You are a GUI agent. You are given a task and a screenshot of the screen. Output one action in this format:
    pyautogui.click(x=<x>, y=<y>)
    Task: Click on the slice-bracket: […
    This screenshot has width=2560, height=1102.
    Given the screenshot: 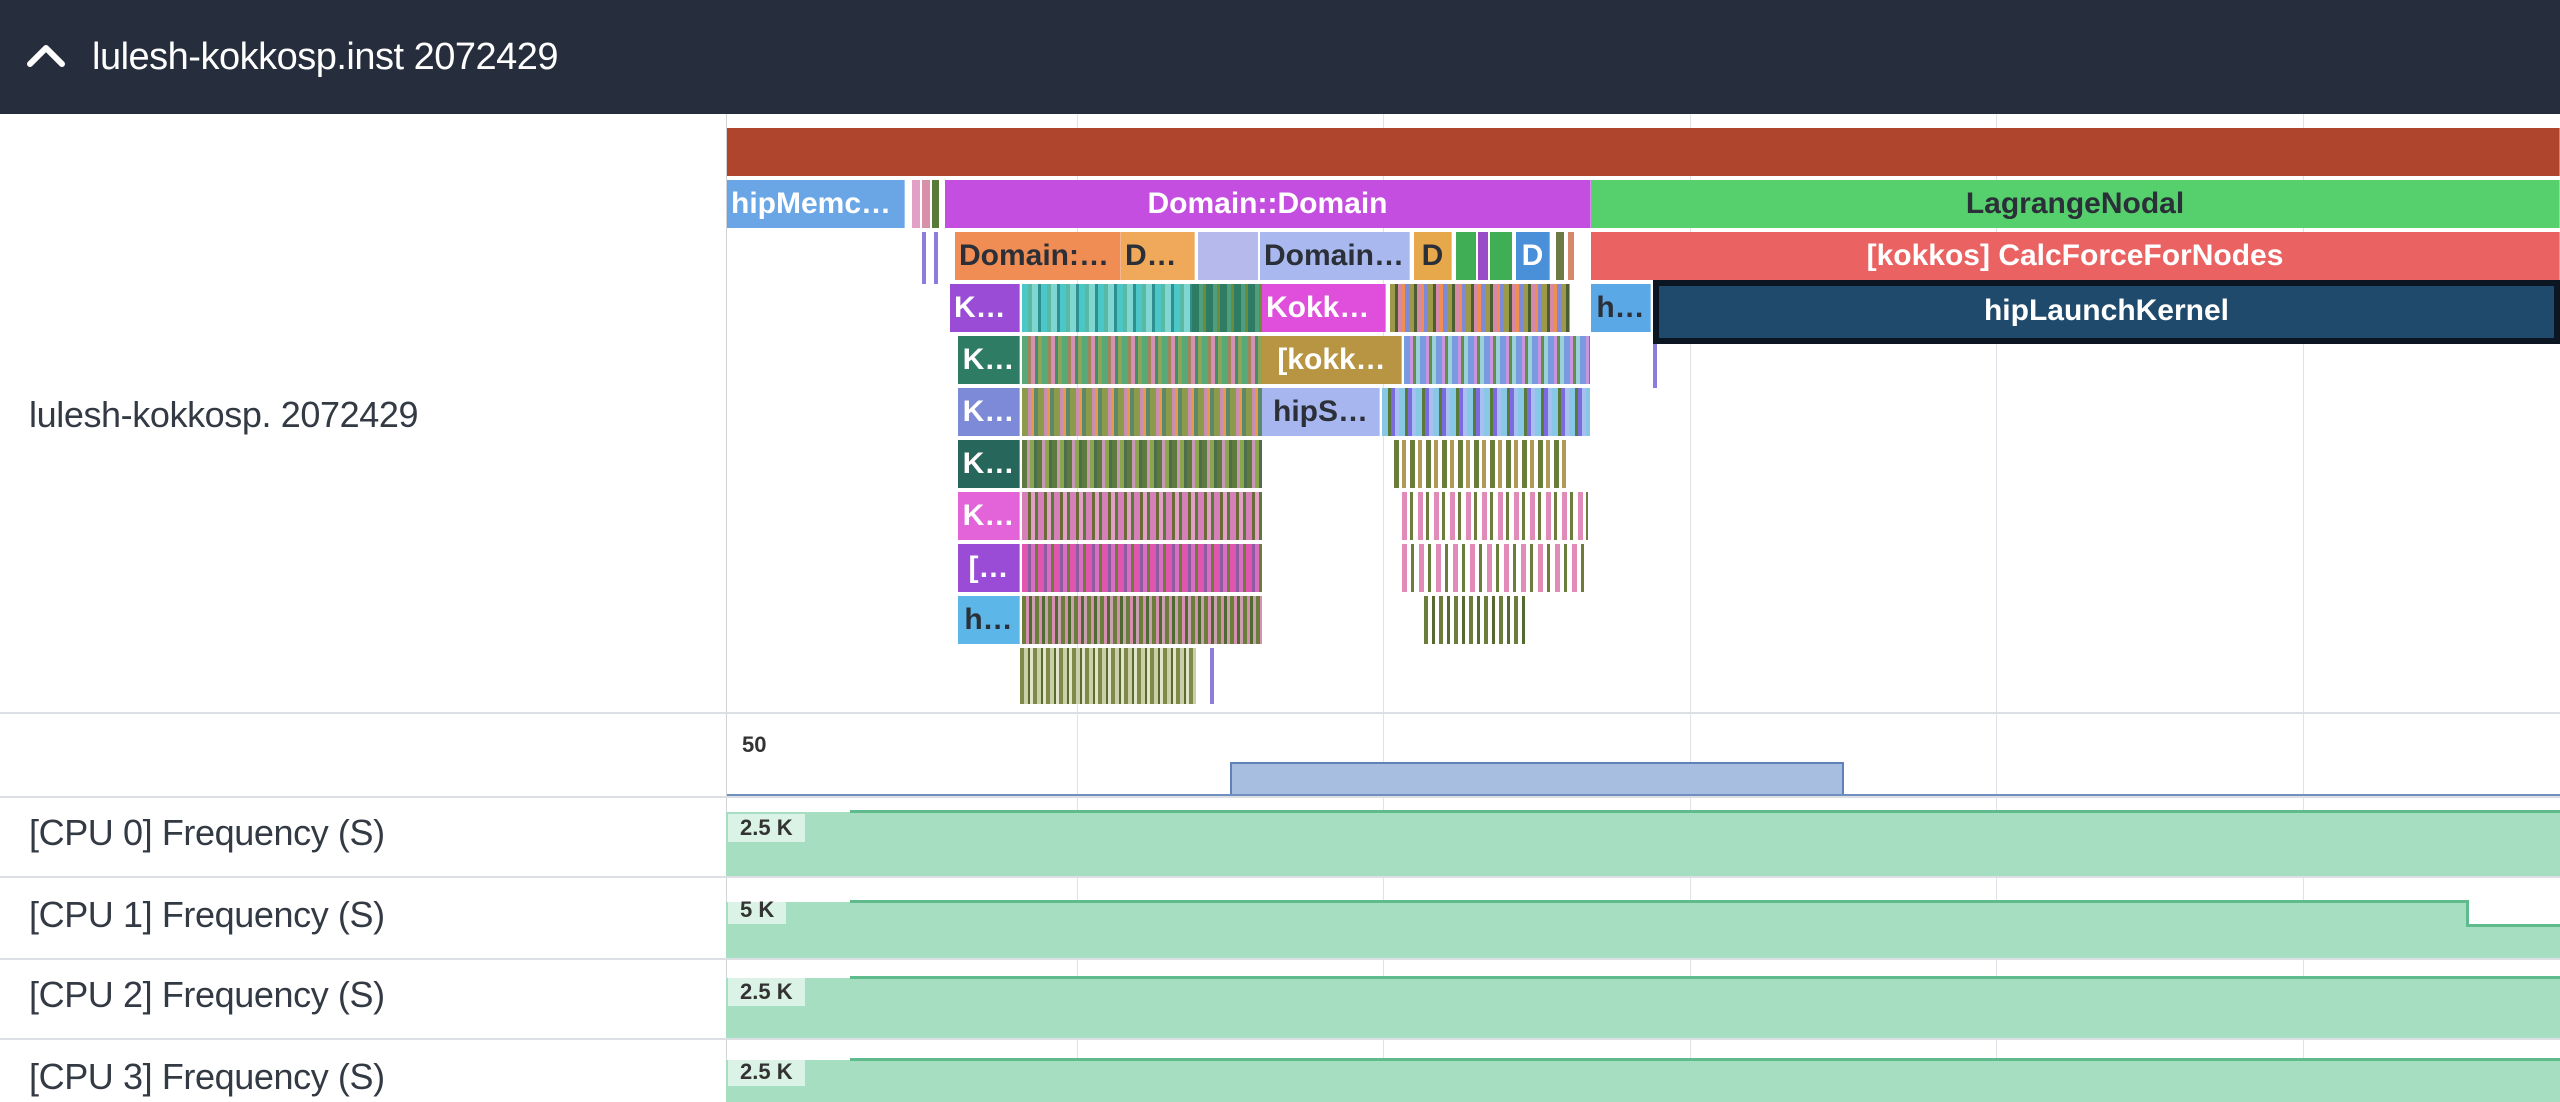 What is the action you would take?
    pyautogui.click(x=989, y=568)
    